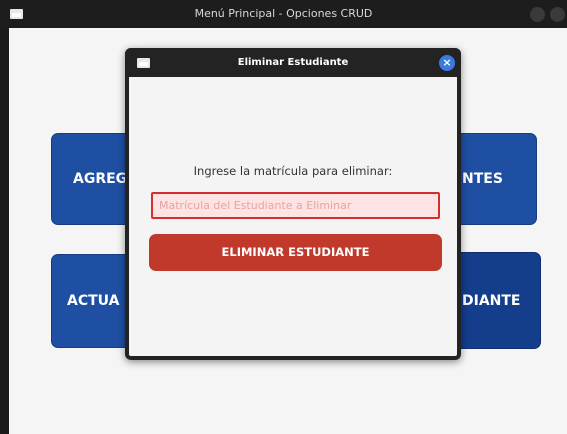  I want to click on add-button-label: AGREG, so click(100, 179).